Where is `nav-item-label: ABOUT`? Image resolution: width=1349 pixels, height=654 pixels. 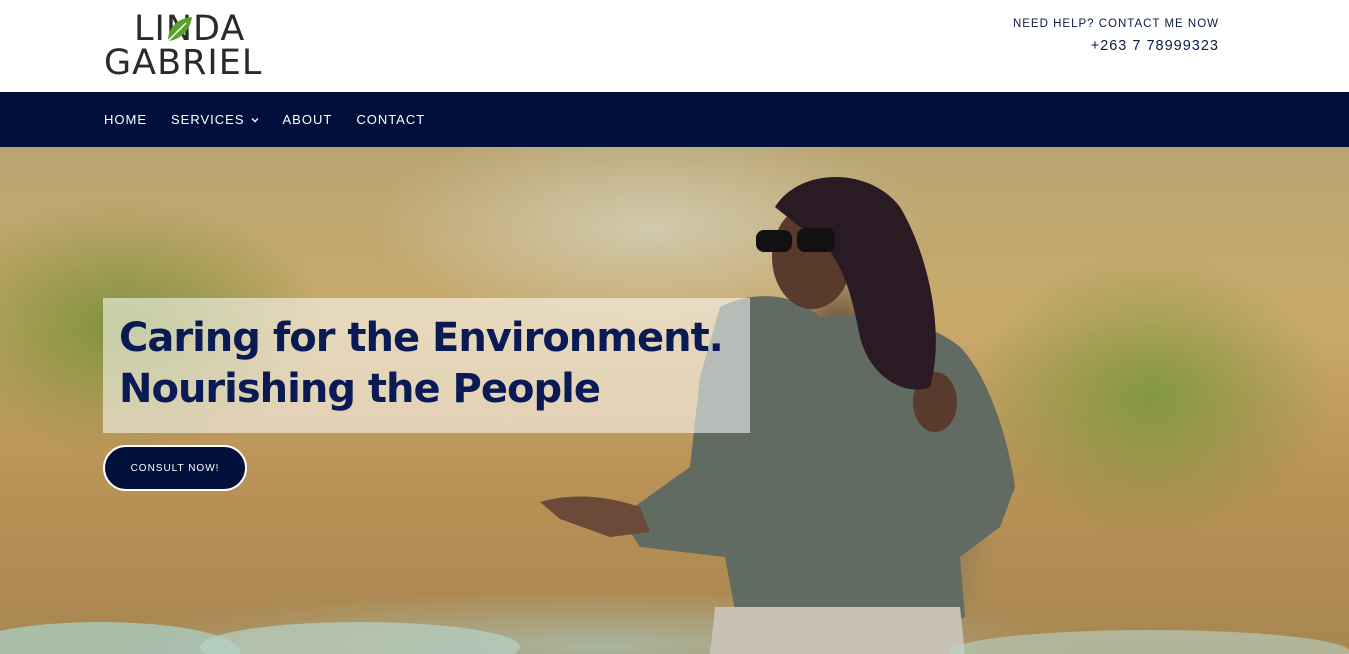 nav-item-label: ABOUT is located at coordinates (307, 119).